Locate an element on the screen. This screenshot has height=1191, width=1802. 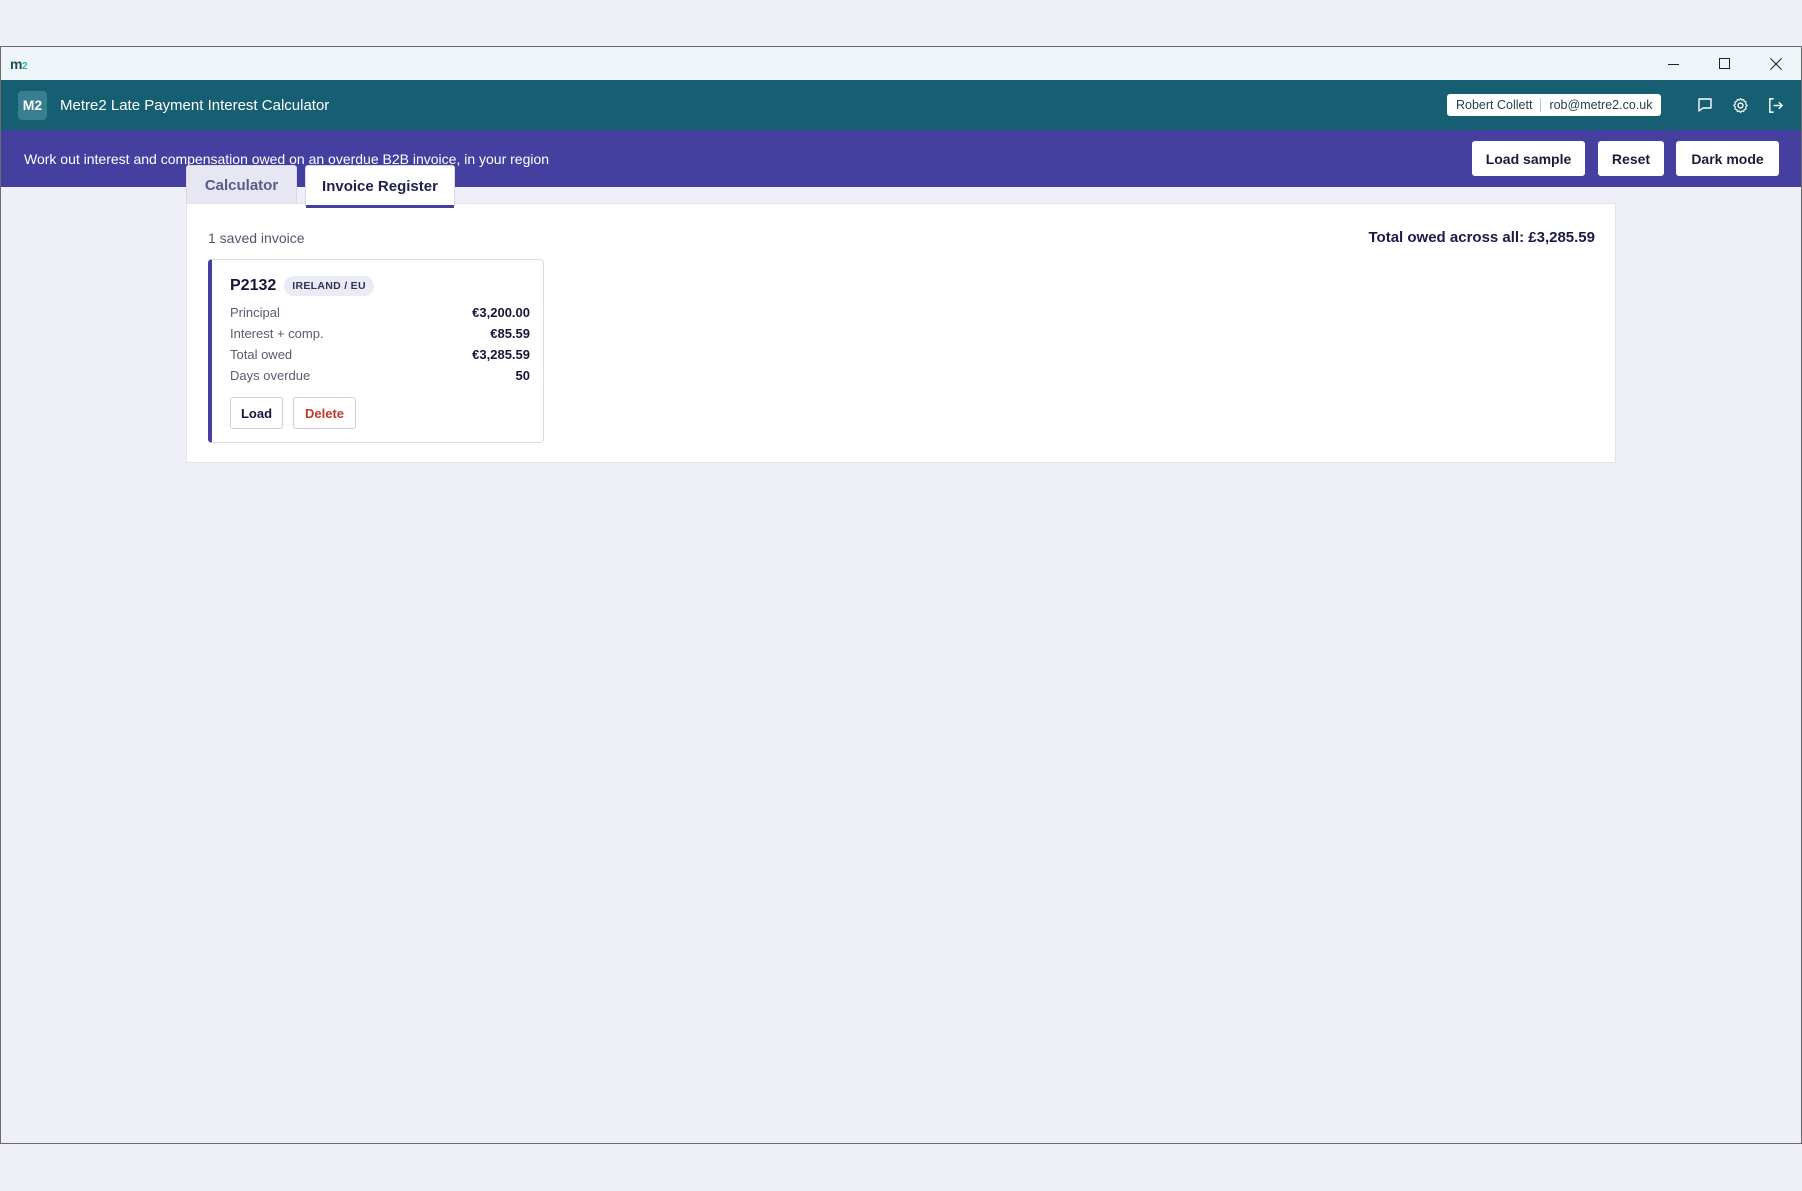
settings-icon is located at coordinates (1740, 105).